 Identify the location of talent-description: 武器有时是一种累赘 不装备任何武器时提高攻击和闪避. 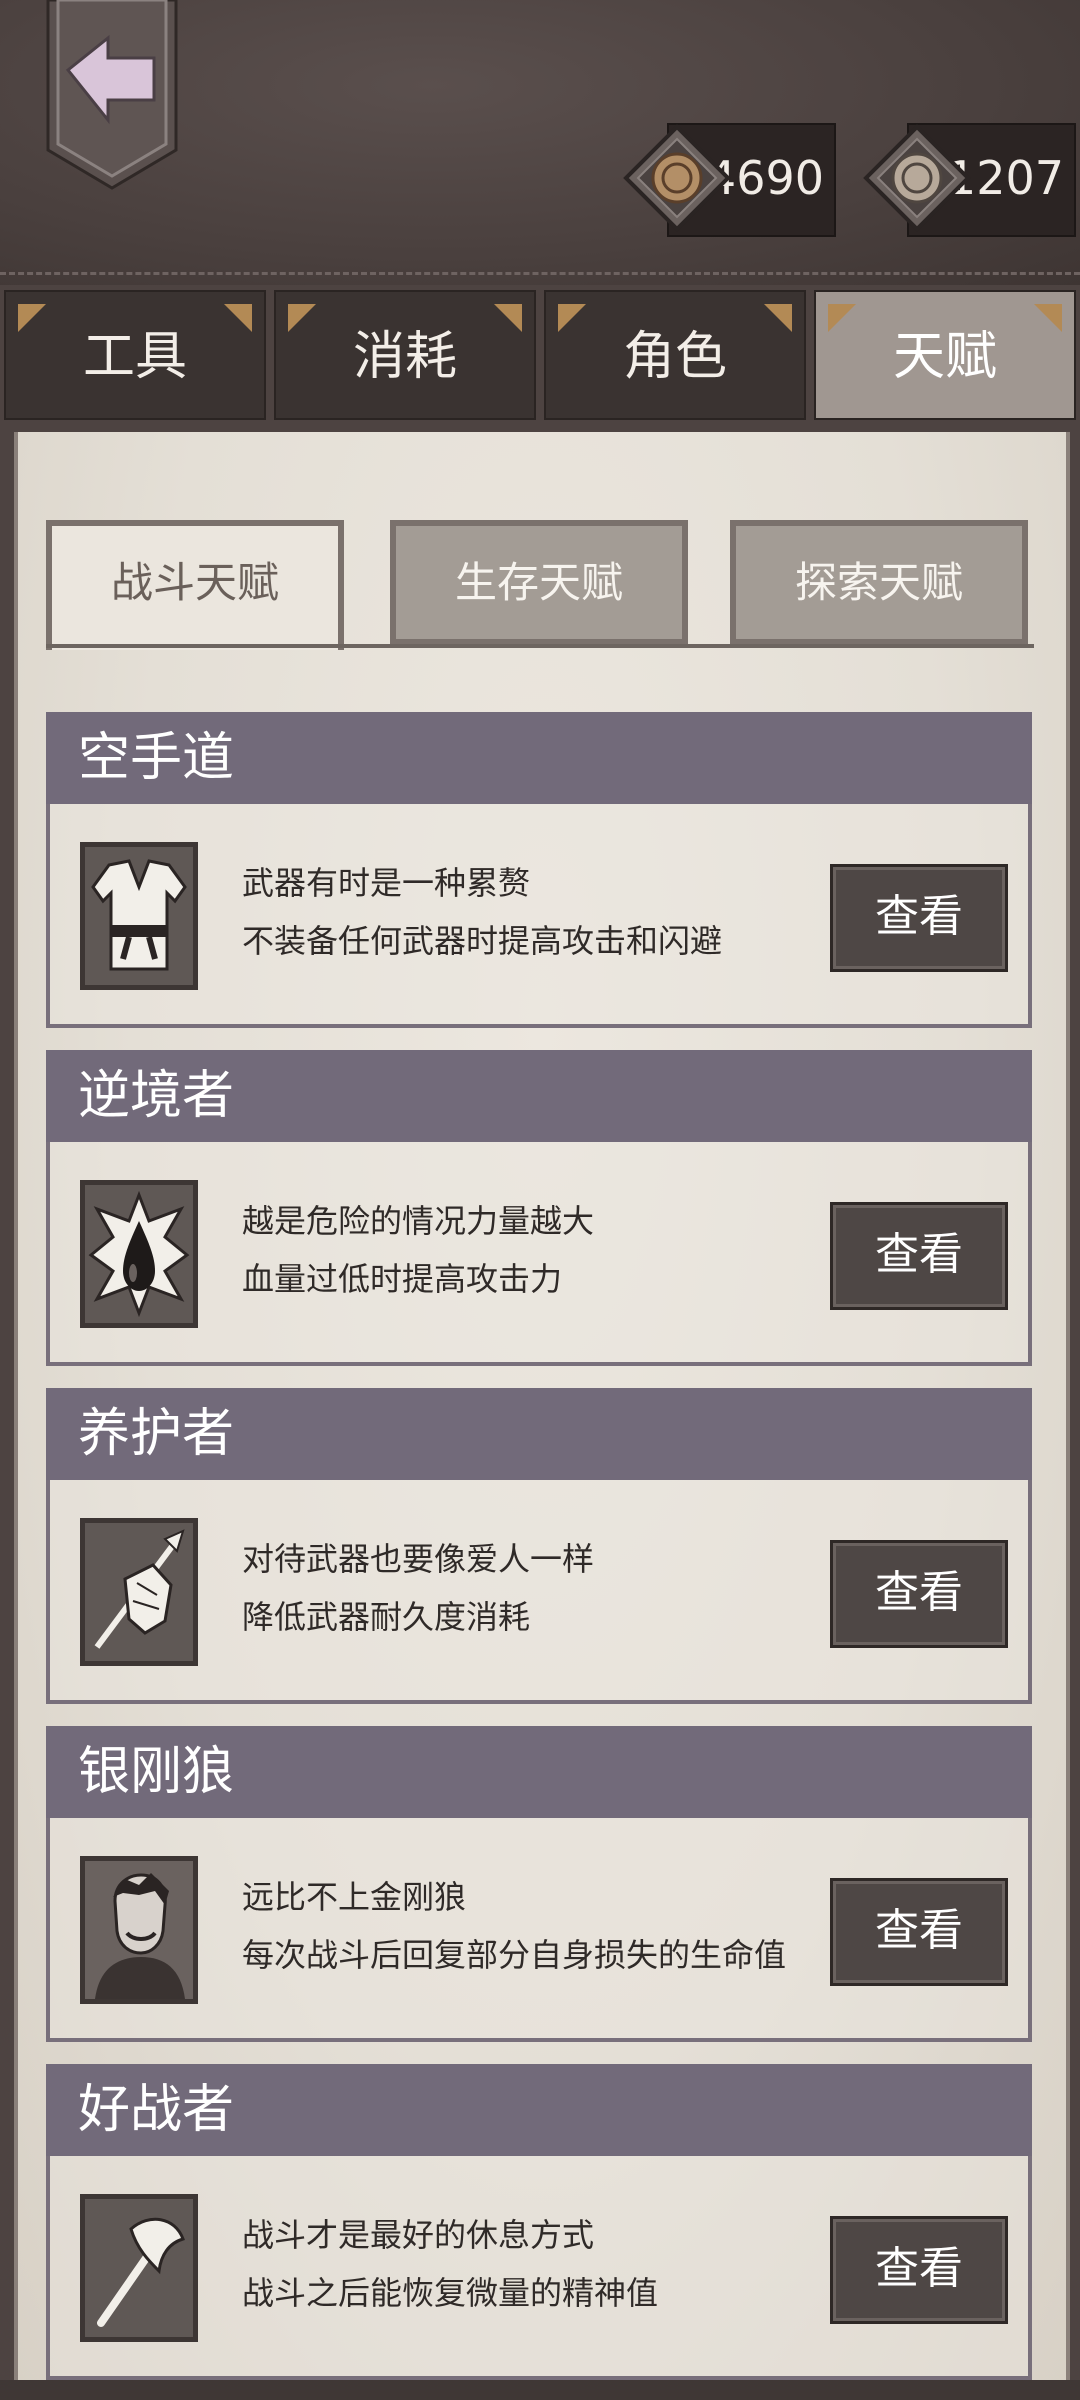
(482, 912).